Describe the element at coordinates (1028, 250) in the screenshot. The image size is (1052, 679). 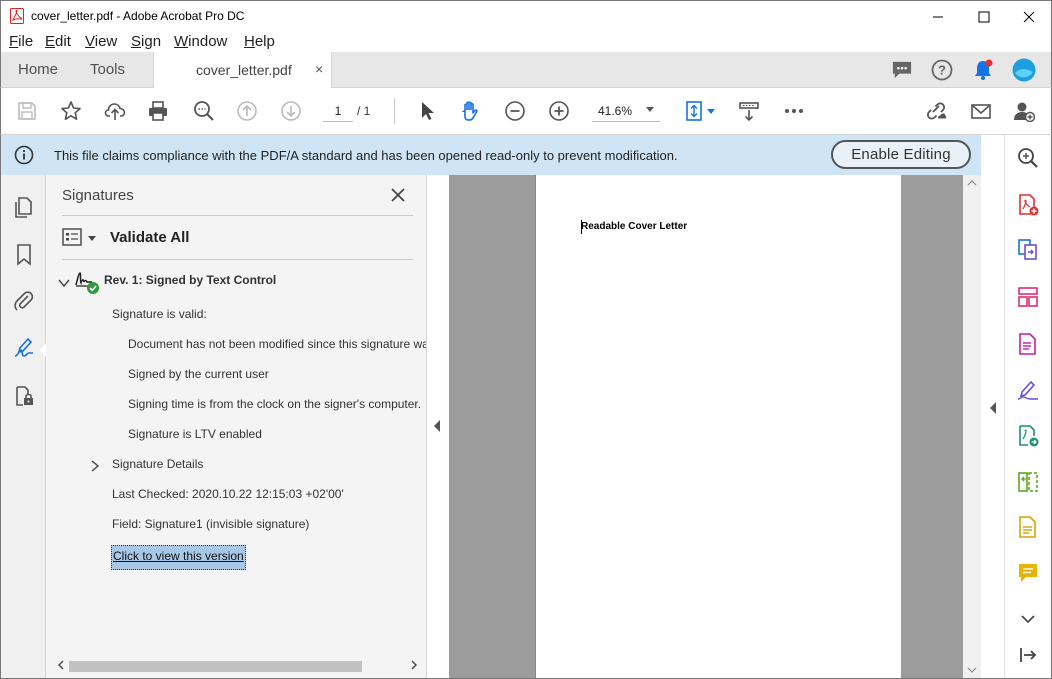
I see `combine-files-icon` at that location.